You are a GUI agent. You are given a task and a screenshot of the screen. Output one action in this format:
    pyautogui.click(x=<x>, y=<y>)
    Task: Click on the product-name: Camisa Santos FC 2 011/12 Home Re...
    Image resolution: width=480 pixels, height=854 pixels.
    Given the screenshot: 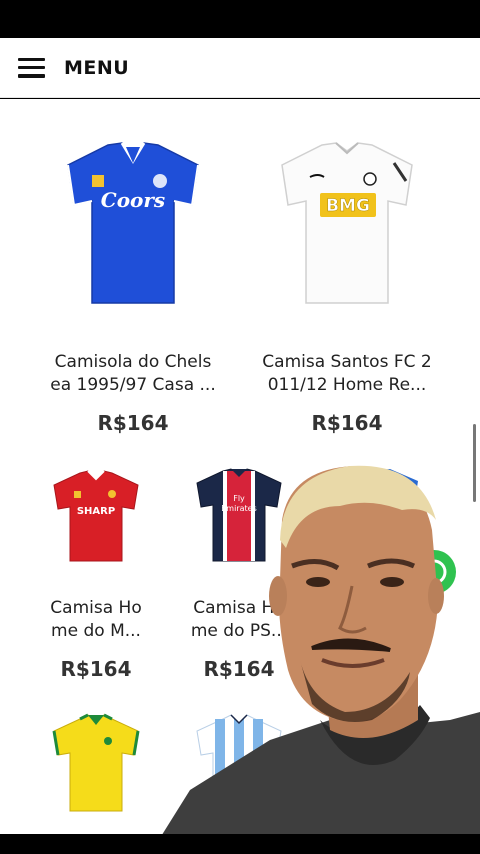 What is the action you would take?
    pyautogui.click(x=347, y=374)
    